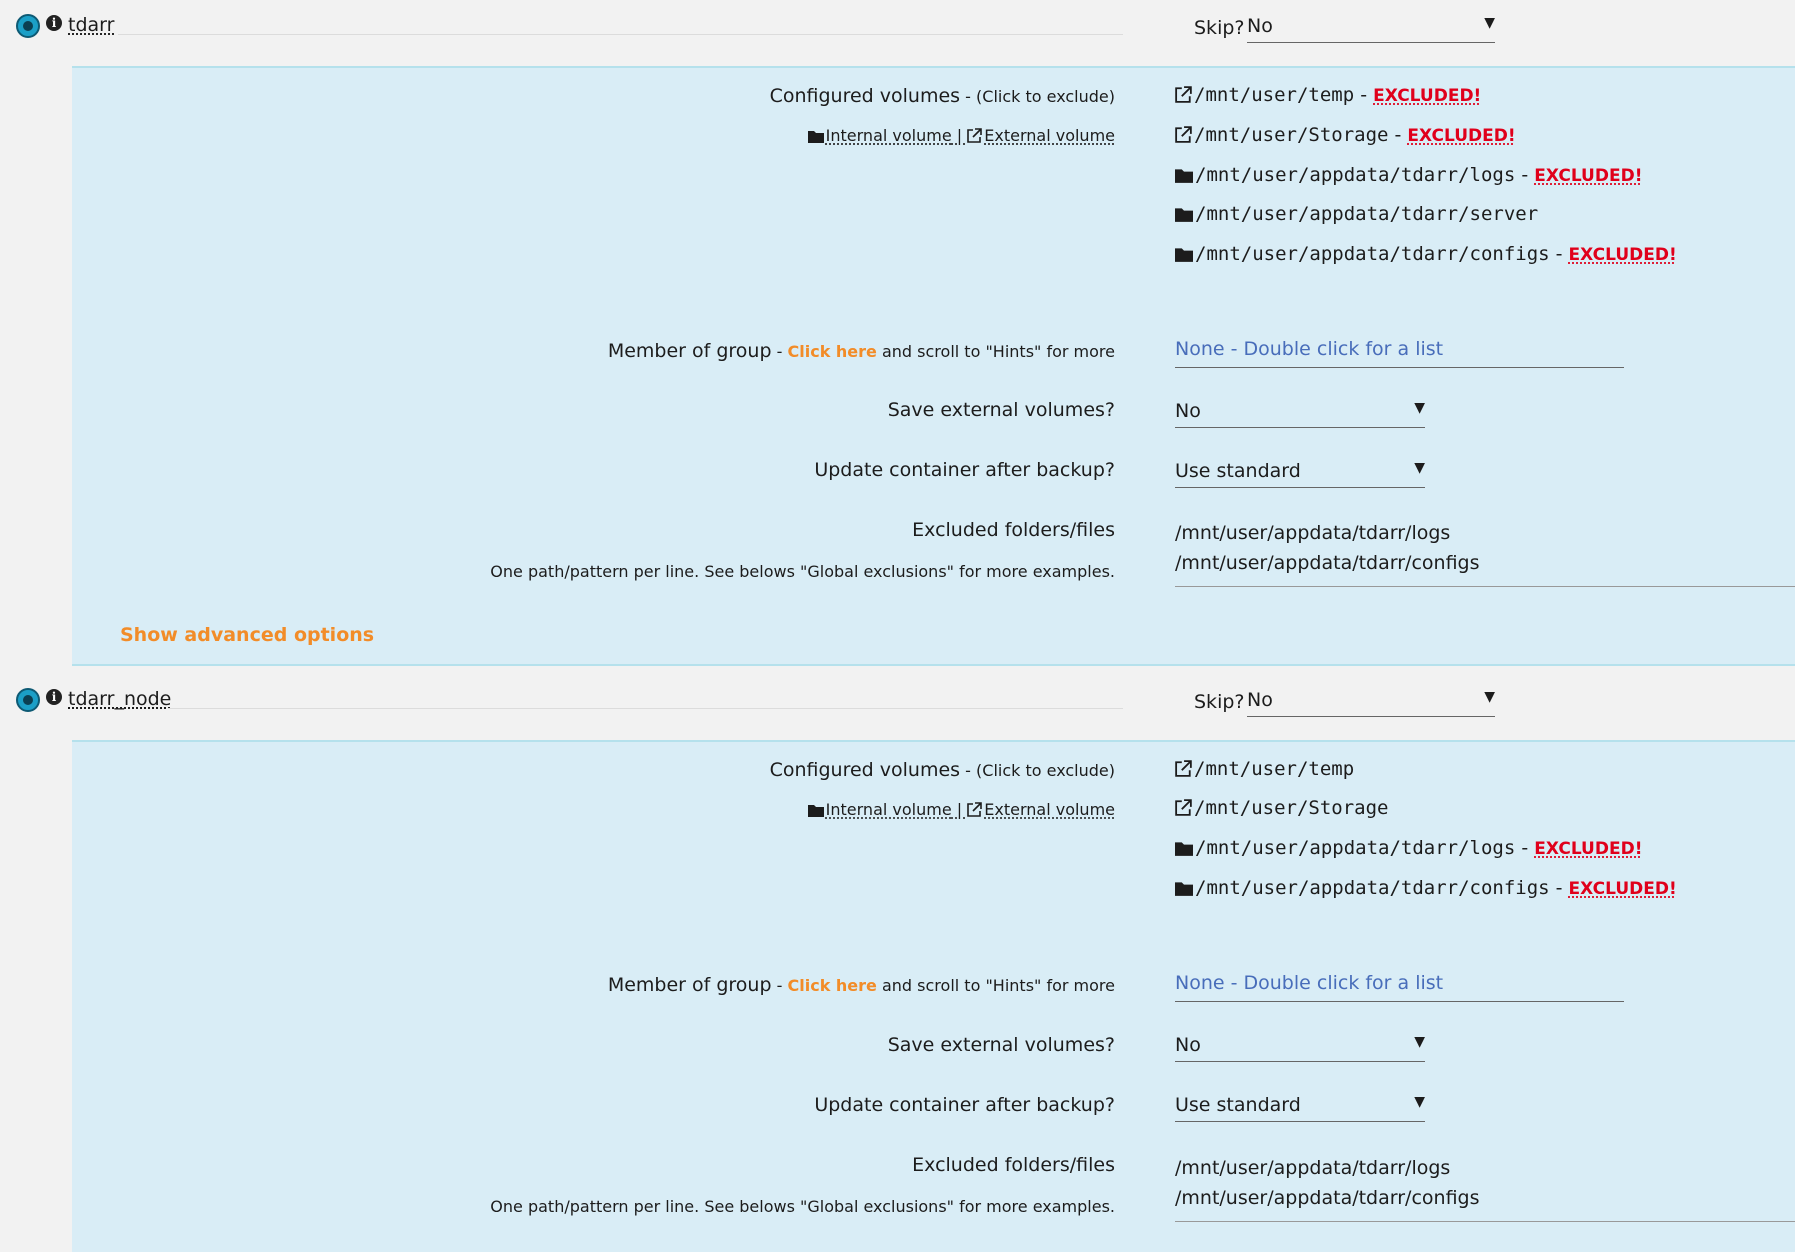 The image size is (1795, 1252). Describe the element at coordinates (1281, 808) in the screenshot. I see `volume-item: /mnt/user/Storage` at that location.